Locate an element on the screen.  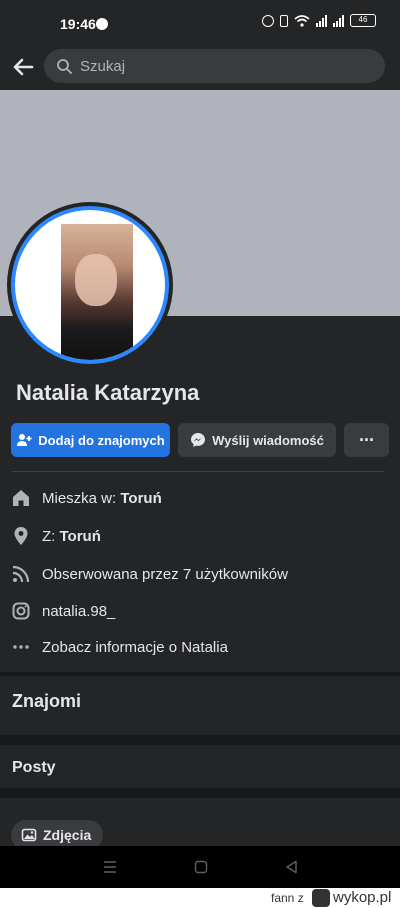
rss-icon is located at coordinates (21, 574).